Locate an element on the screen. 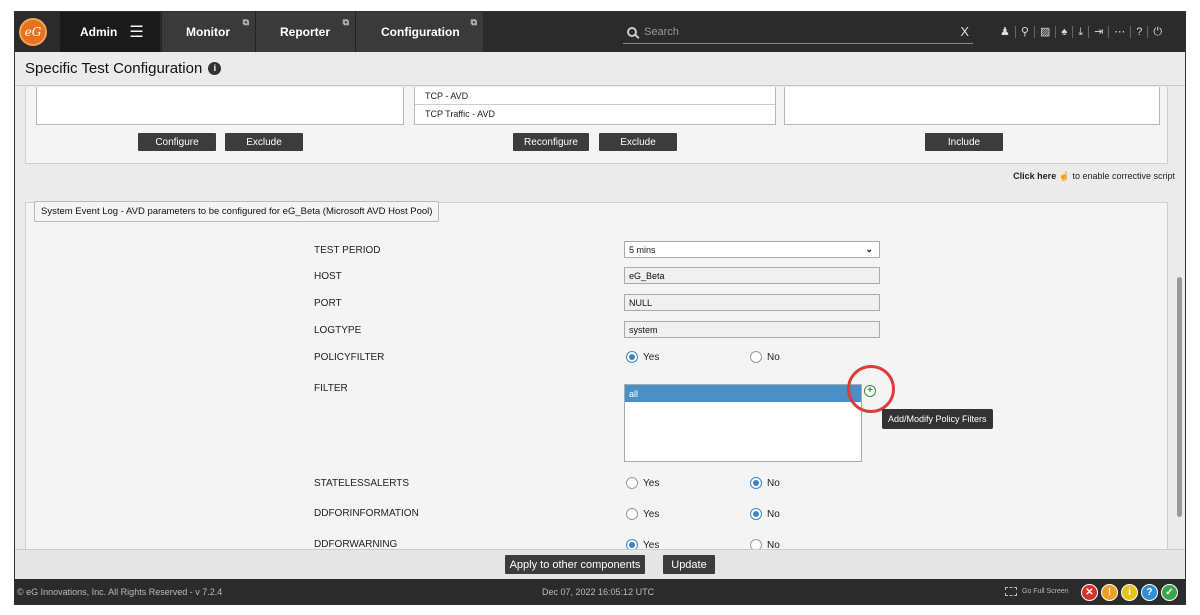 This screenshot has height=615, width=1200. tab-configuration-label: Configuration is located at coordinates (420, 32).